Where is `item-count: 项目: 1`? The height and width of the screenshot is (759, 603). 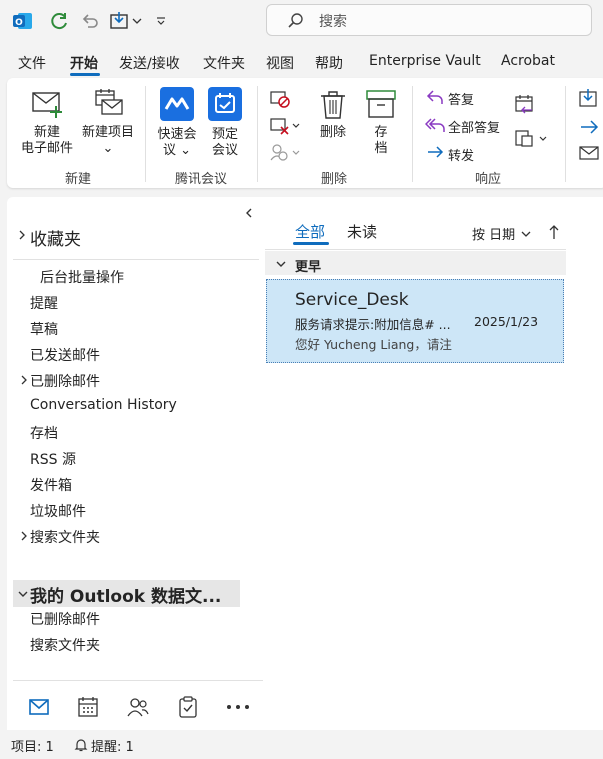
item-count: 项目: 1 is located at coordinates (32, 747).